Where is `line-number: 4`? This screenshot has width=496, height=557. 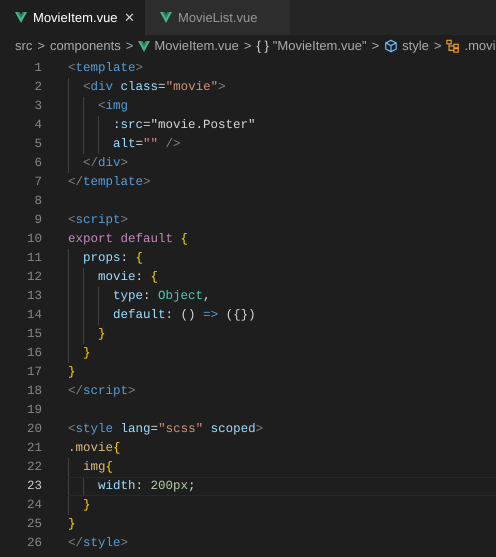
line-number: 4 is located at coordinates (37, 125).